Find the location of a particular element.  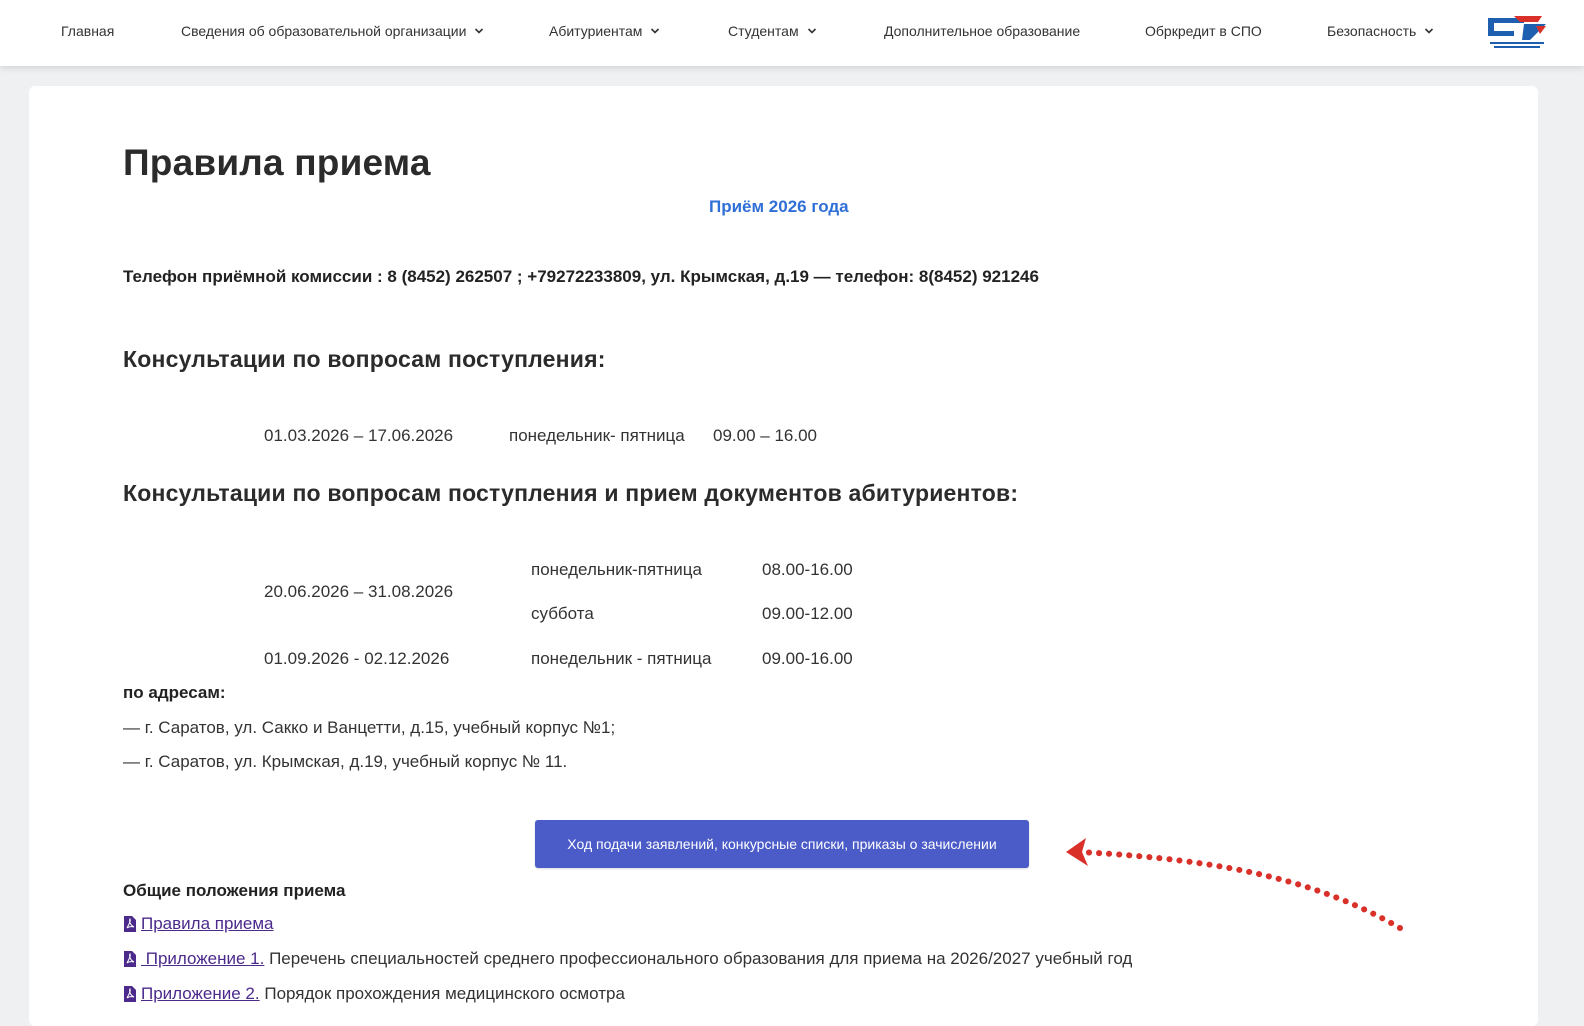

addresses-label: по адресам: is located at coordinates (174, 692).